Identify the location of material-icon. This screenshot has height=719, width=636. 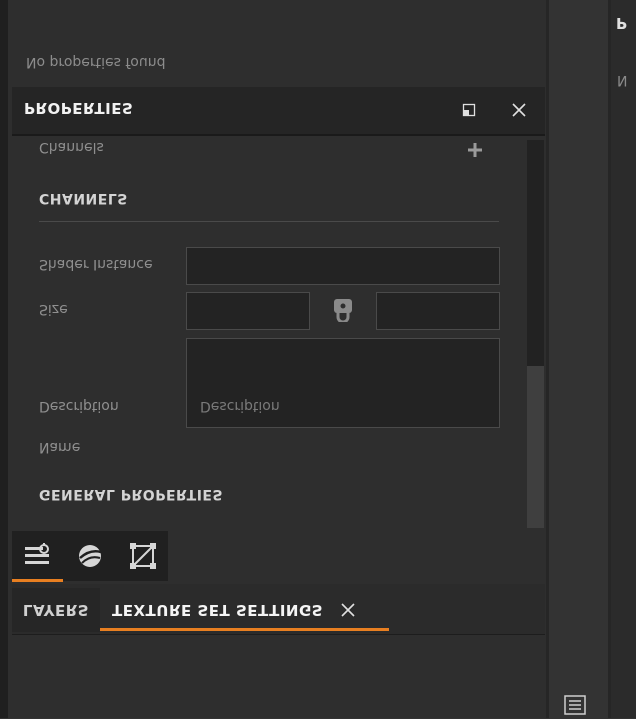
(90, 556).